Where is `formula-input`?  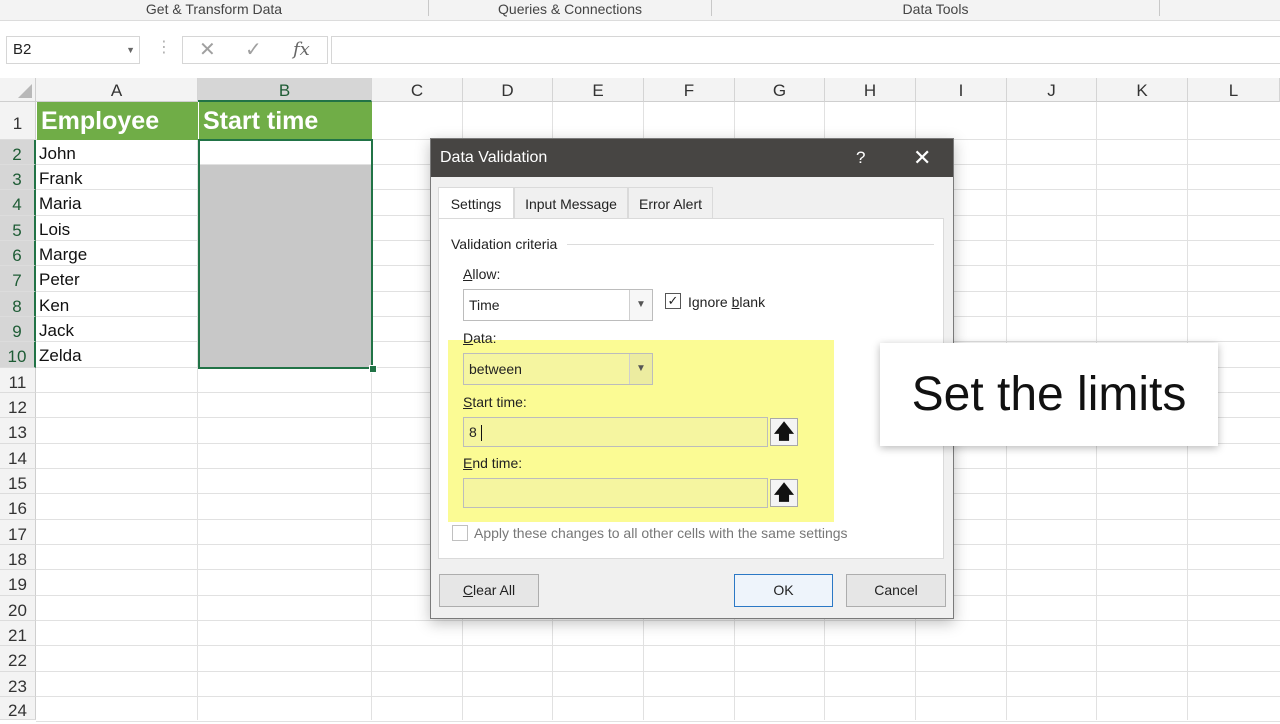 formula-input is located at coordinates (805, 50).